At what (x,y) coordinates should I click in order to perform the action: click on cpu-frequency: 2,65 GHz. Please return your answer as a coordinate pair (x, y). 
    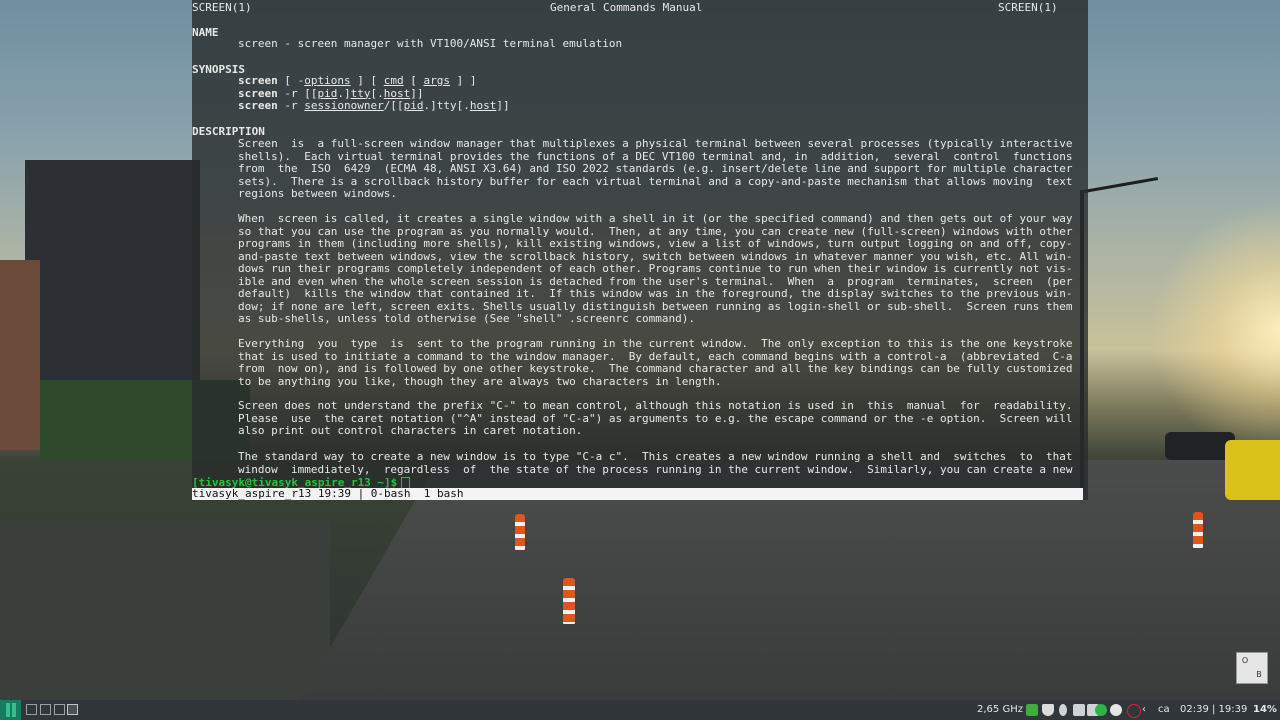
    Looking at the image, I should click on (1000, 709).